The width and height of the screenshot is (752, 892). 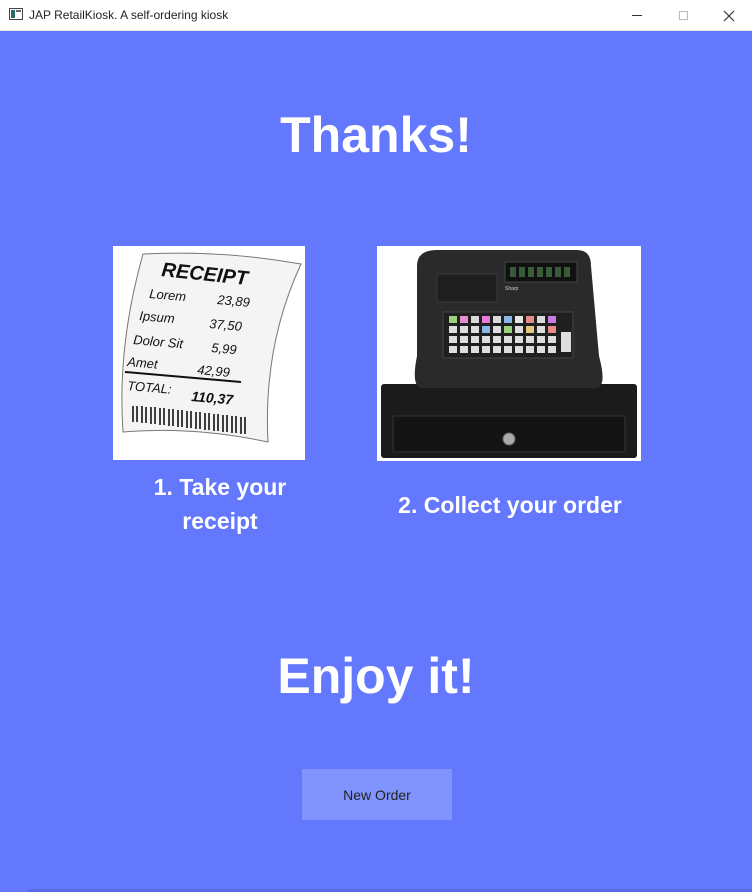 I want to click on step-1-label: 1. Take your receipt, so click(x=220, y=504).